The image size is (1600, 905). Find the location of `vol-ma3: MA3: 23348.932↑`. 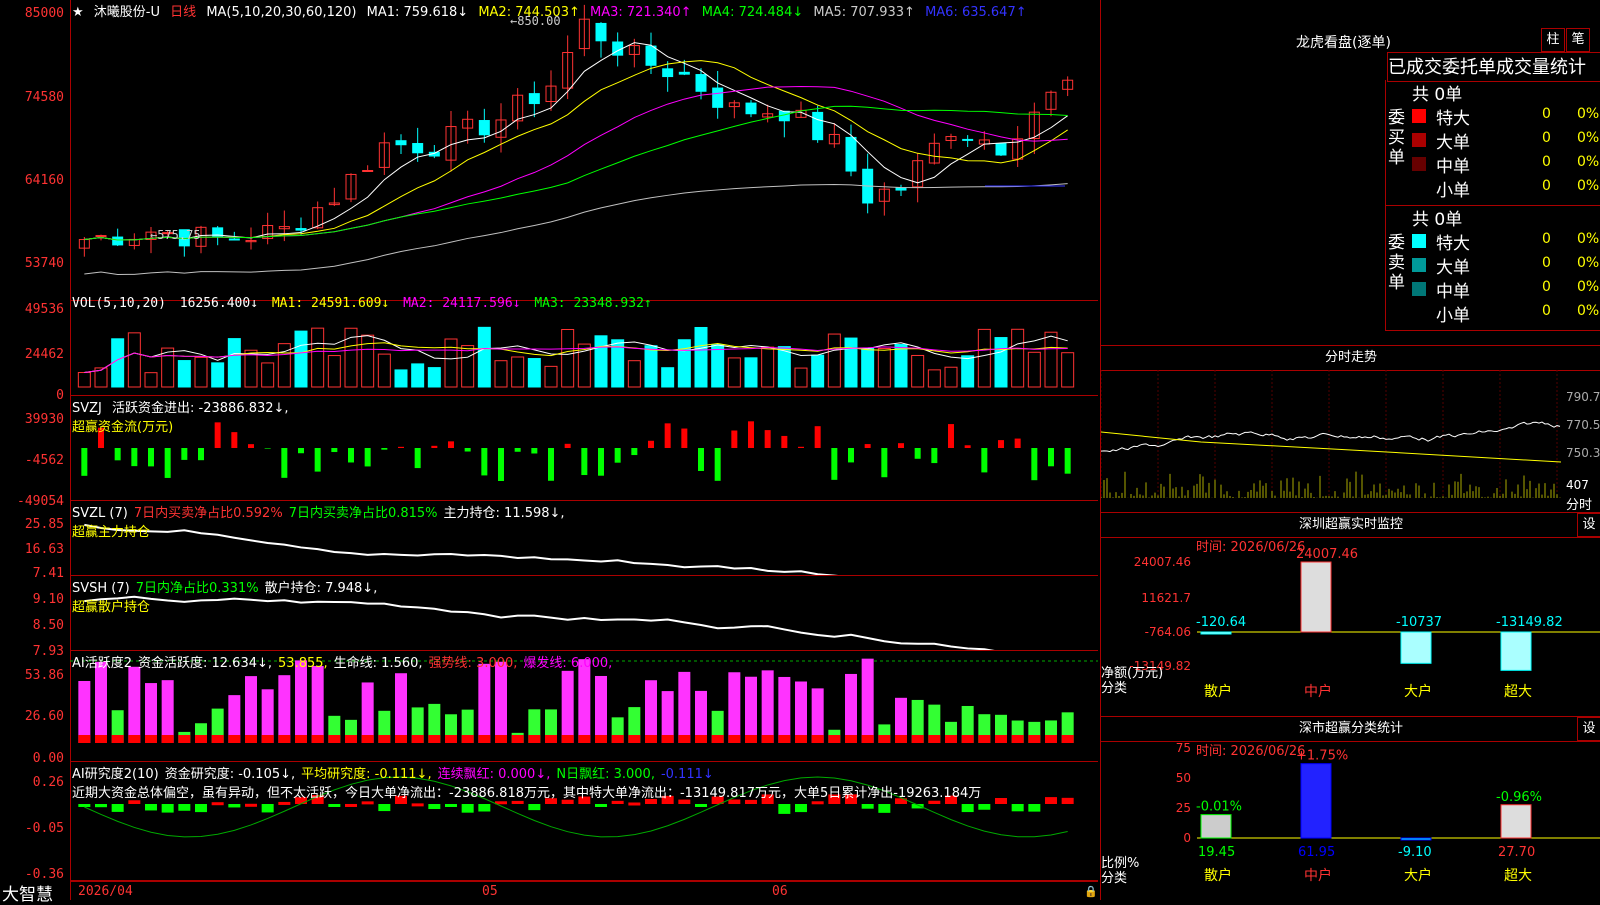

vol-ma3: MA3: 23348.932↑ is located at coordinates (593, 303).